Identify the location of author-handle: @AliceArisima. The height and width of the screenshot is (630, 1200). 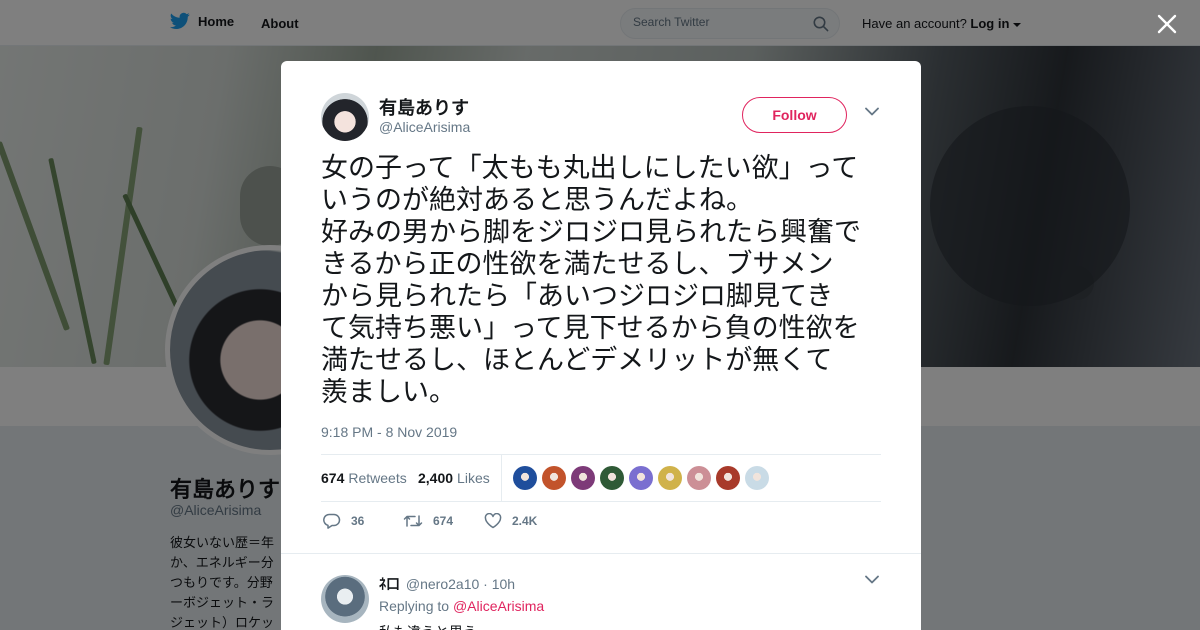
(424, 127).